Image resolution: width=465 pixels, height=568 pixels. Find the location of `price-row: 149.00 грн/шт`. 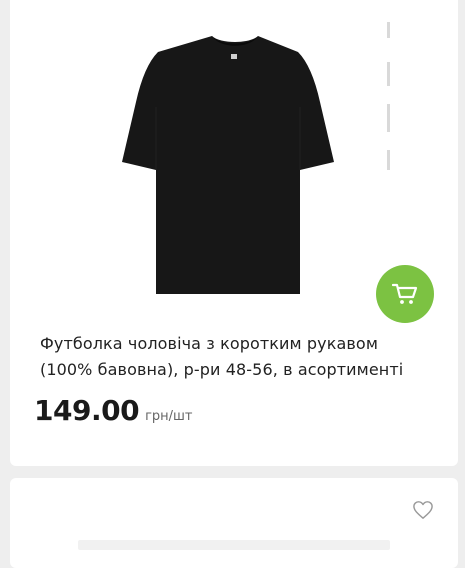

price-row: 149.00 грн/шт is located at coordinates (113, 410).